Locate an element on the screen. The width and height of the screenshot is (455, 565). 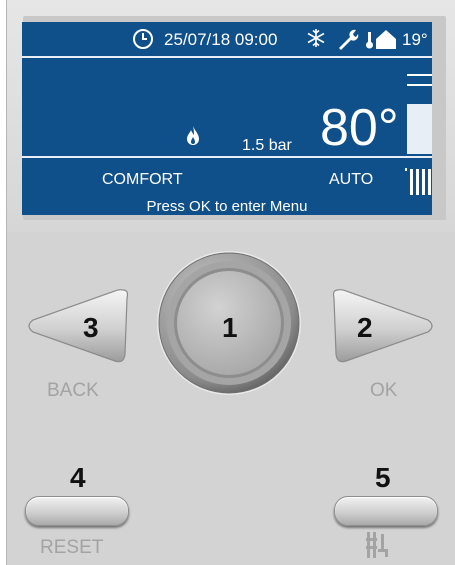
outdoor-thermometer-house-icon is located at coordinates (381, 39).